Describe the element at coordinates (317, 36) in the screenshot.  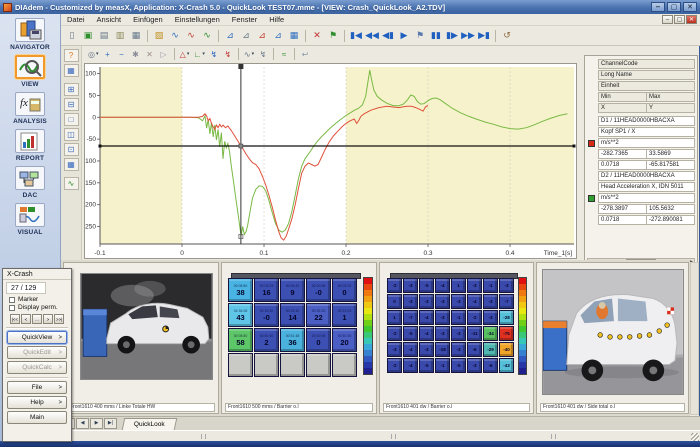
I see `script-stop-icon: ✕` at that location.